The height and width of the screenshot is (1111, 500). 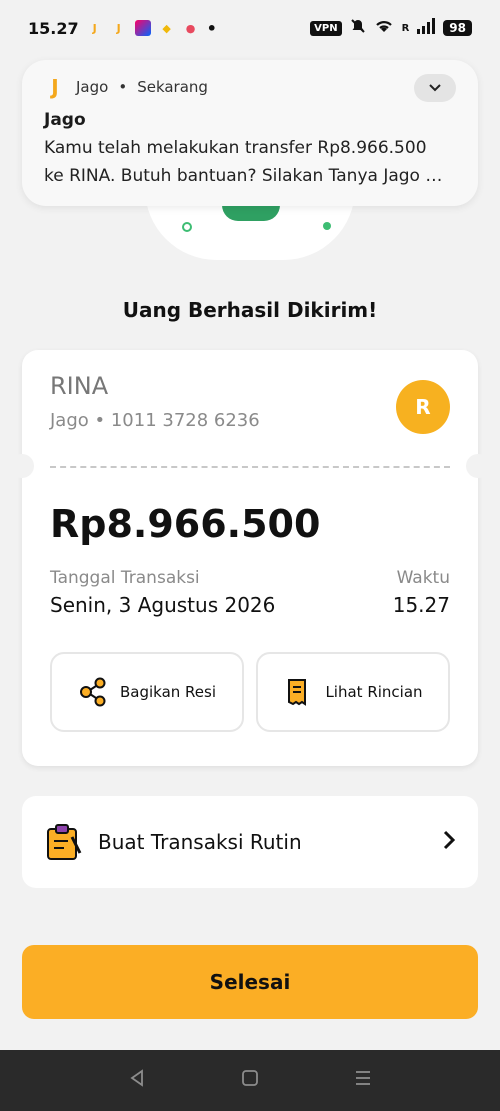 I want to click on wifi-icon, so click(x=384, y=28).